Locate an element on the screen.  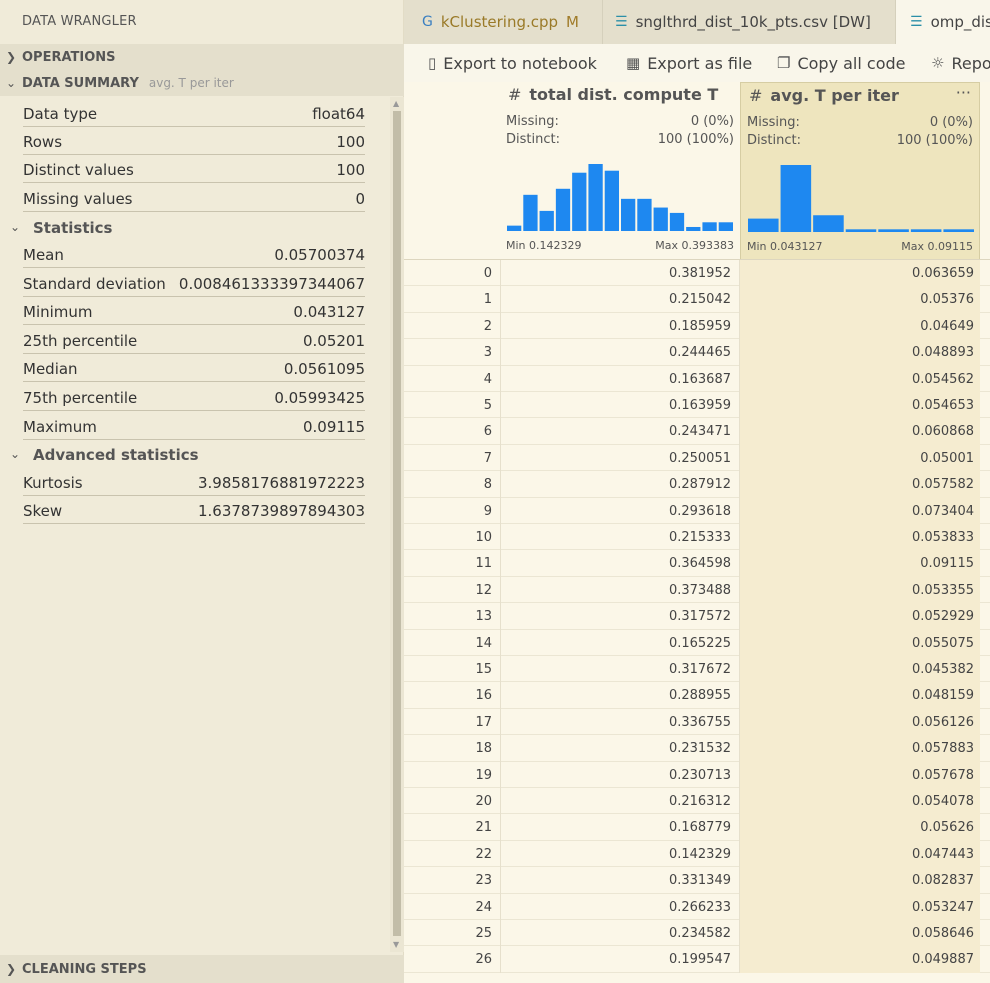
table-row: 7 0.250051 0.05001 is located at coordinates (697, 458).